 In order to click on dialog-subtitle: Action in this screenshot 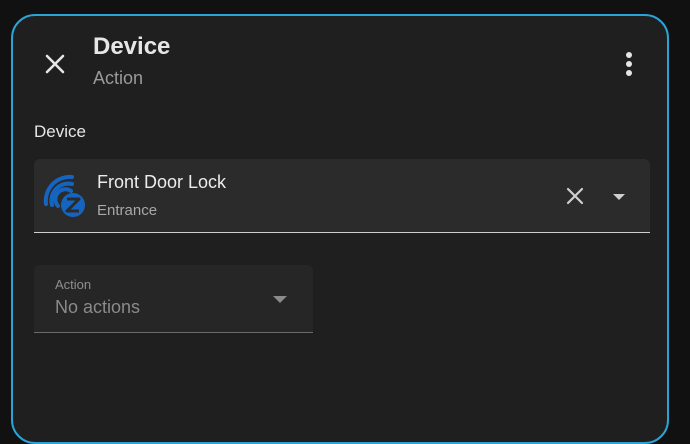, I will do `click(118, 78)`.